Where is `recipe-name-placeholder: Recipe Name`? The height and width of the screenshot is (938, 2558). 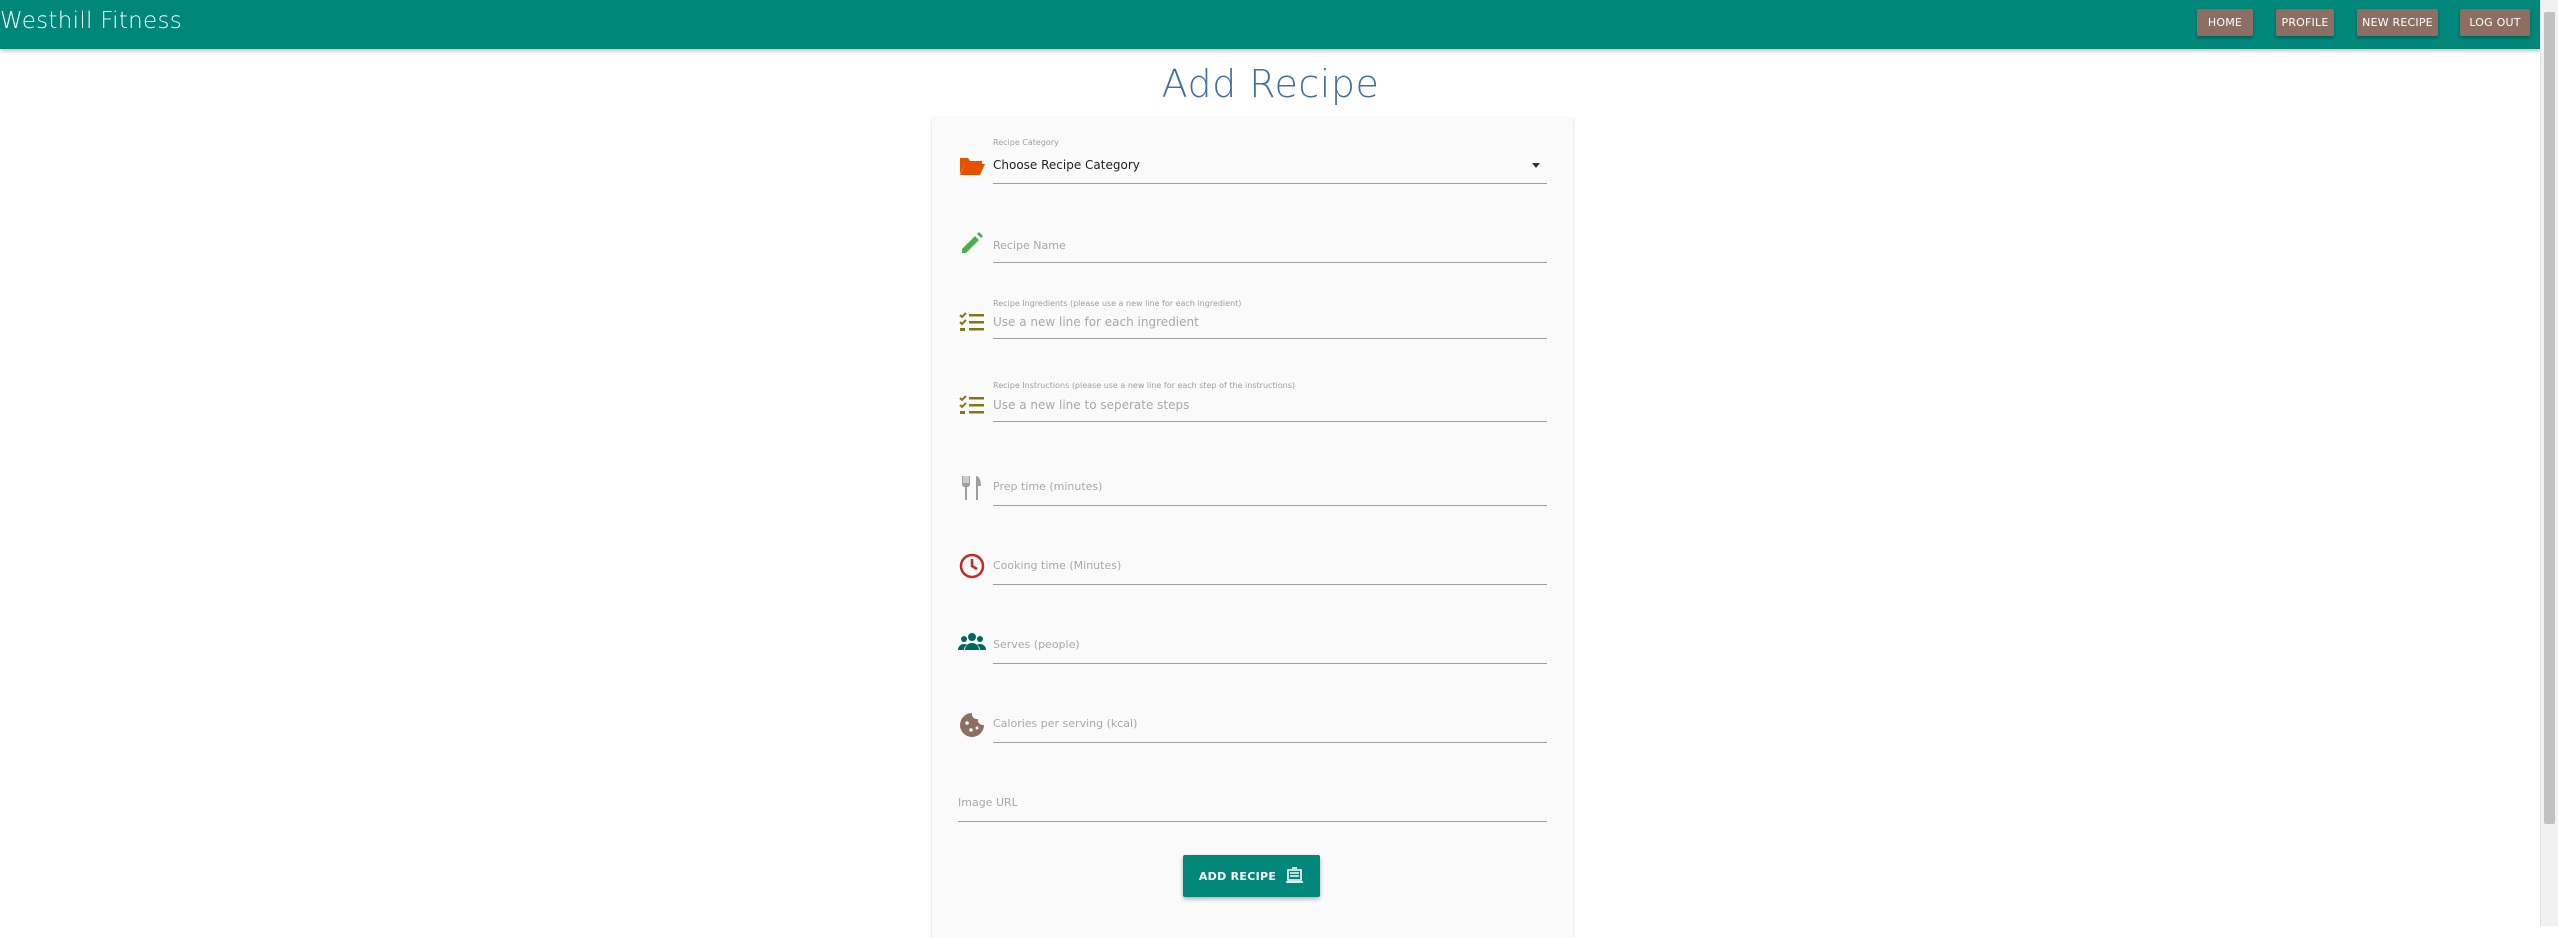 recipe-name-placeholder: Recipe Name is located at coordinates (1029, 245).